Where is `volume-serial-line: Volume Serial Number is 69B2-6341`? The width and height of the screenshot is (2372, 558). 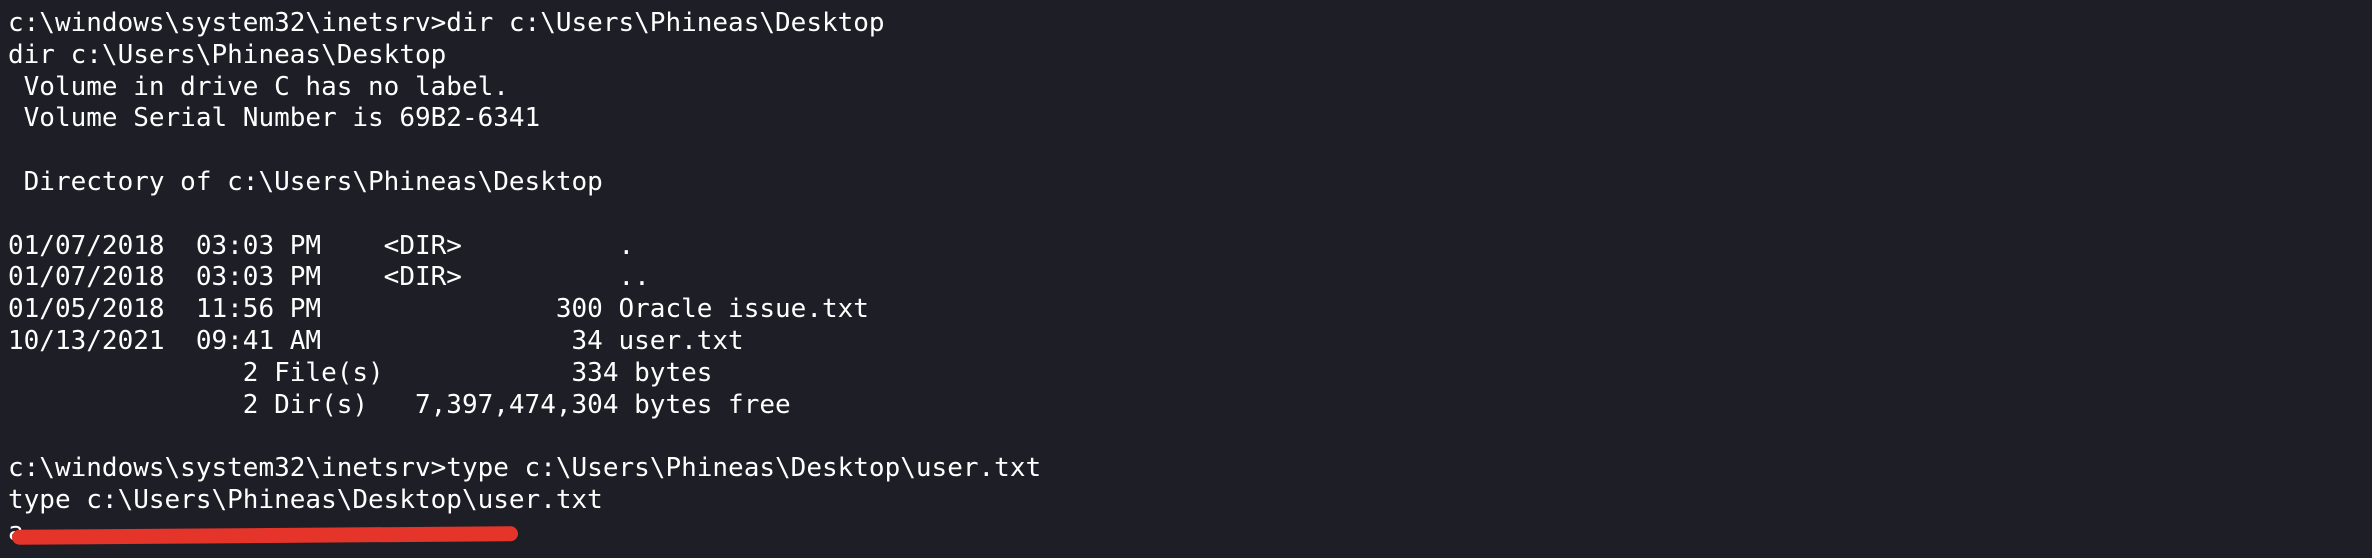
volume-serial-line: Volume Serial Number is 69B2-6341 is located at coordinates (274, 118).